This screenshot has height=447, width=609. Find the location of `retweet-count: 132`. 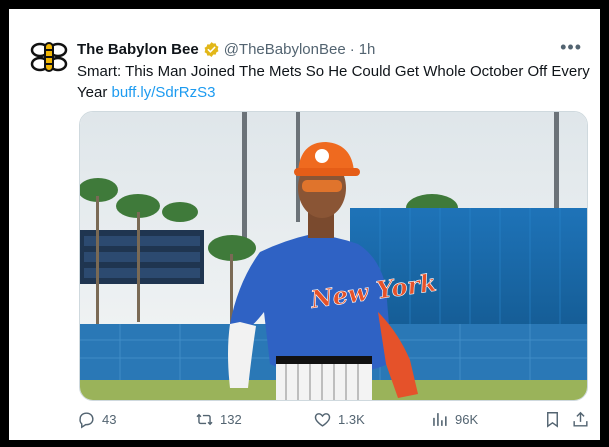

retweet-count: 132 is located at coordinates (231, 419).